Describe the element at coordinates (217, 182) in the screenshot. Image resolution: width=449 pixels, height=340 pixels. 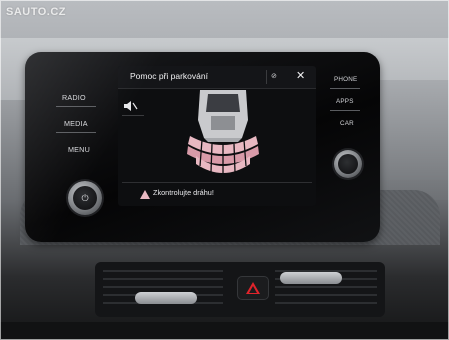
I see `bottom-divider` at that location.